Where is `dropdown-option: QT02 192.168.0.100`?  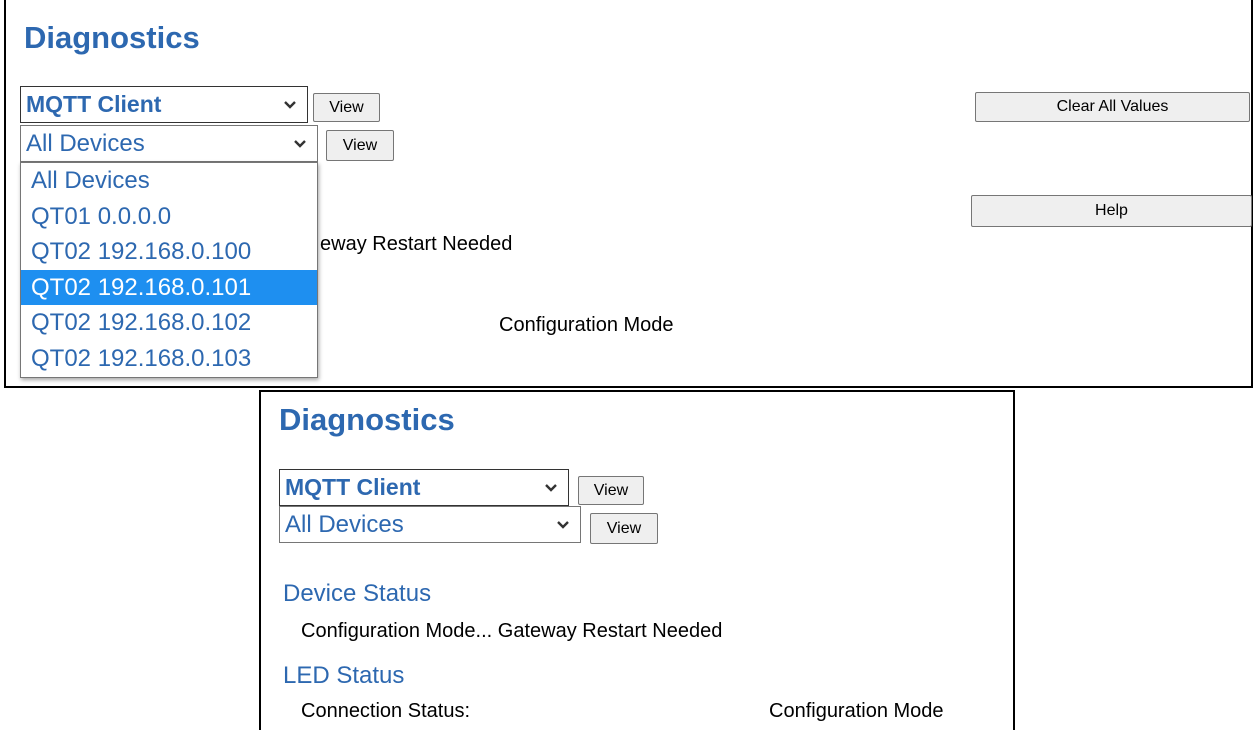 dropdown-option: QT02 192.168.0.100 is located at coordinates (169, 252).